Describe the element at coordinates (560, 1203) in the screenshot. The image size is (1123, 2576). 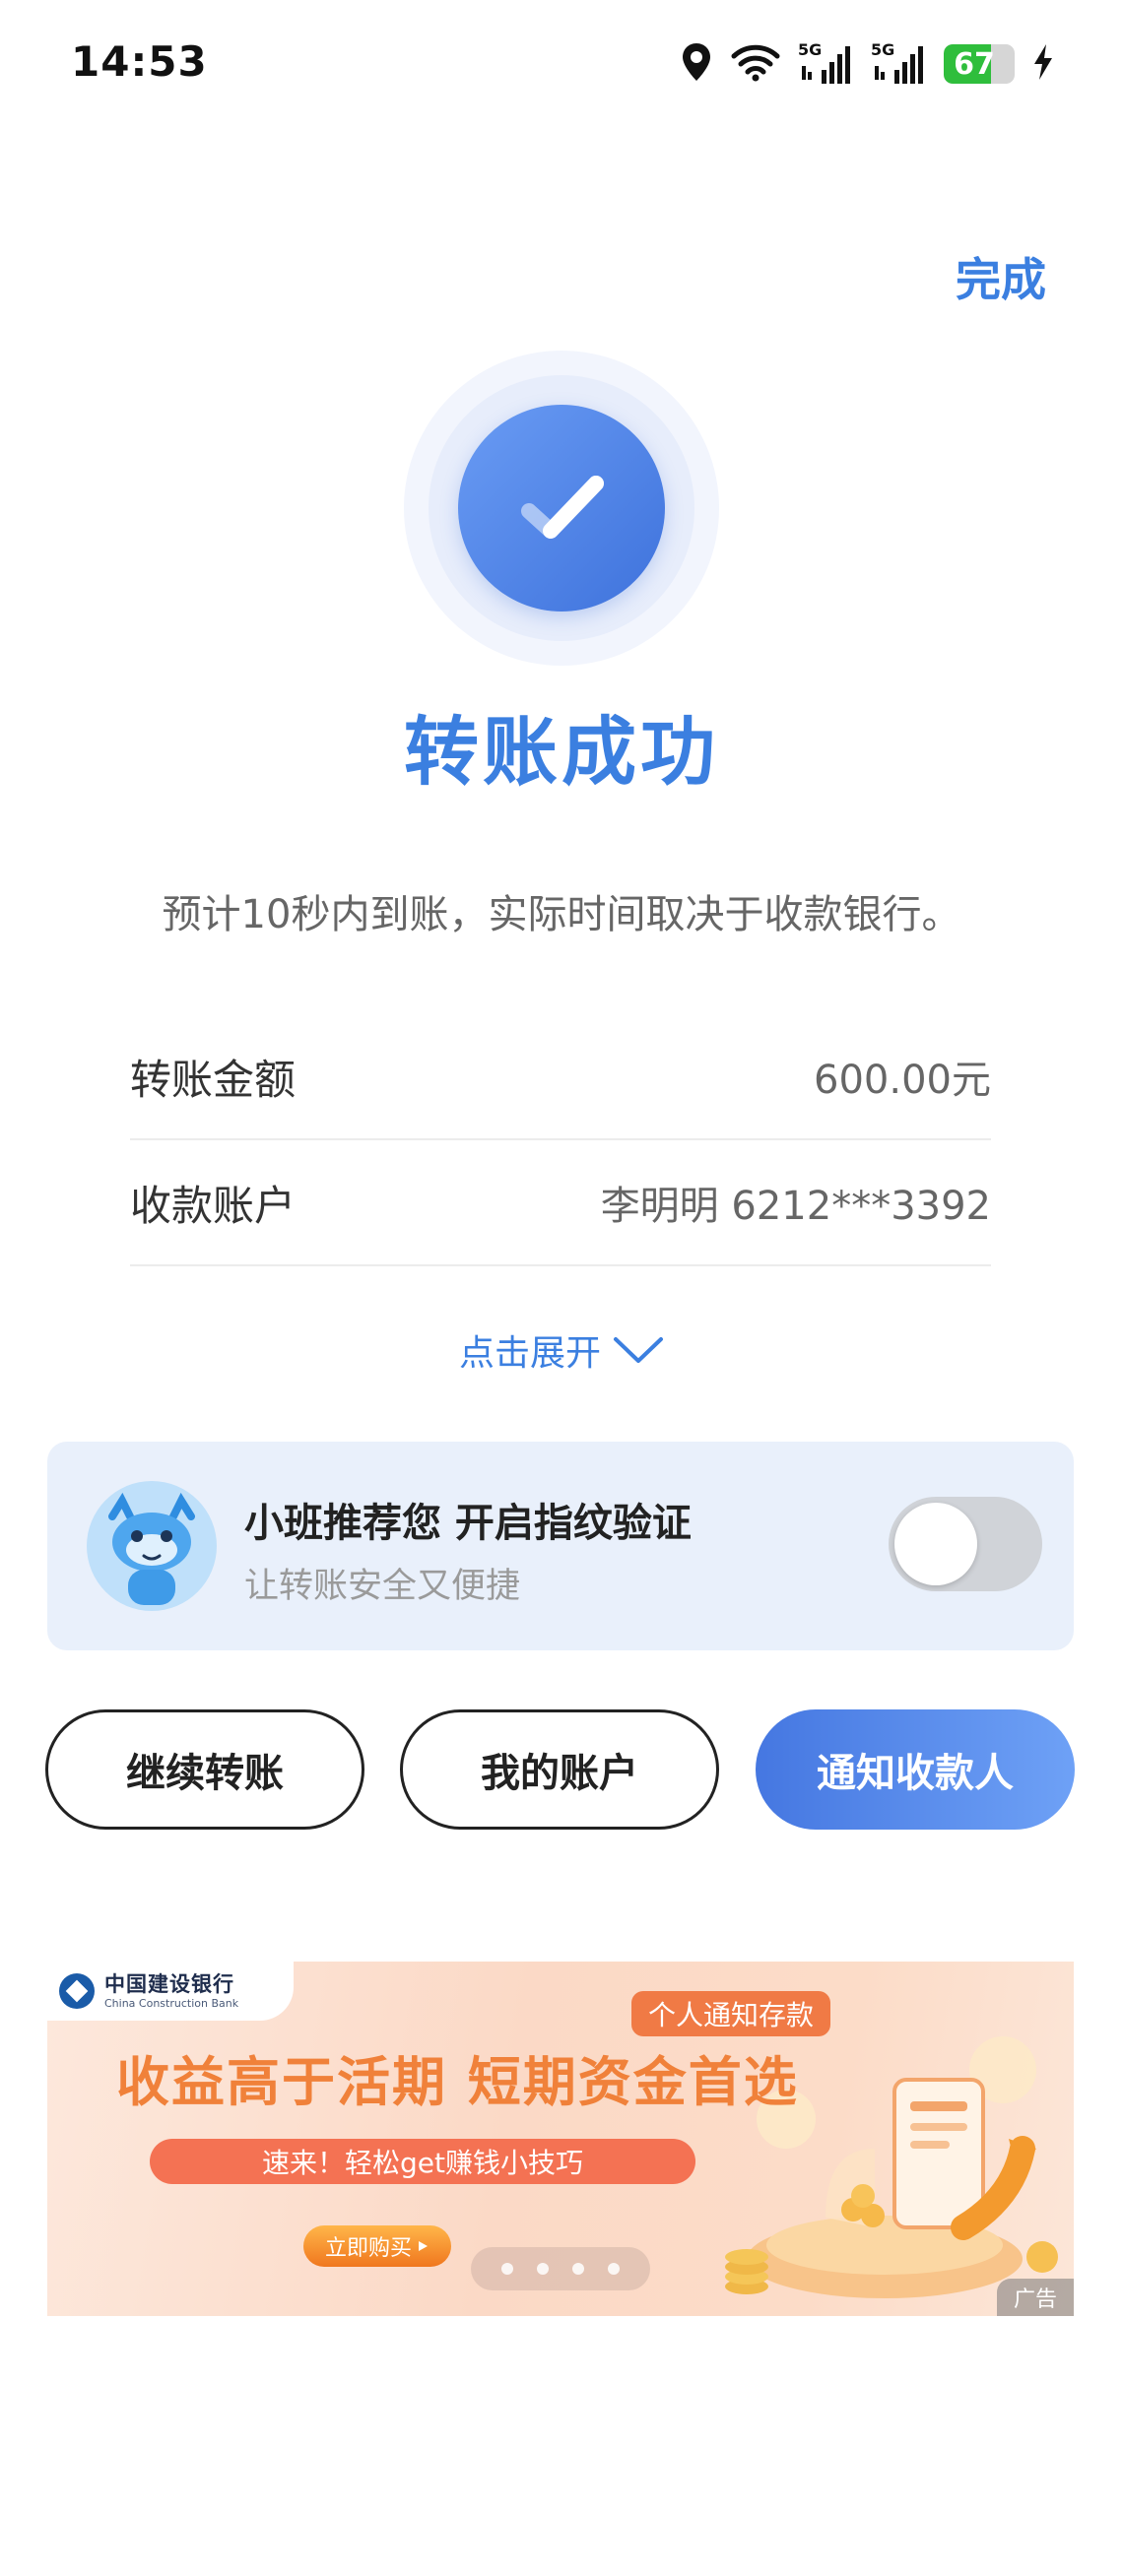
I see `detail-row-payee: 收款账户 李明明 6212***3392` at that location.